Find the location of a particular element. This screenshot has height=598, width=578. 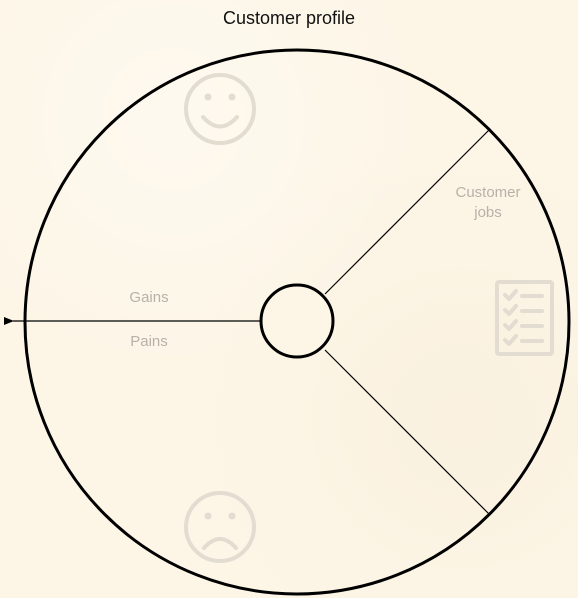

gains-label: Gains is located at coordinates (149, 297).